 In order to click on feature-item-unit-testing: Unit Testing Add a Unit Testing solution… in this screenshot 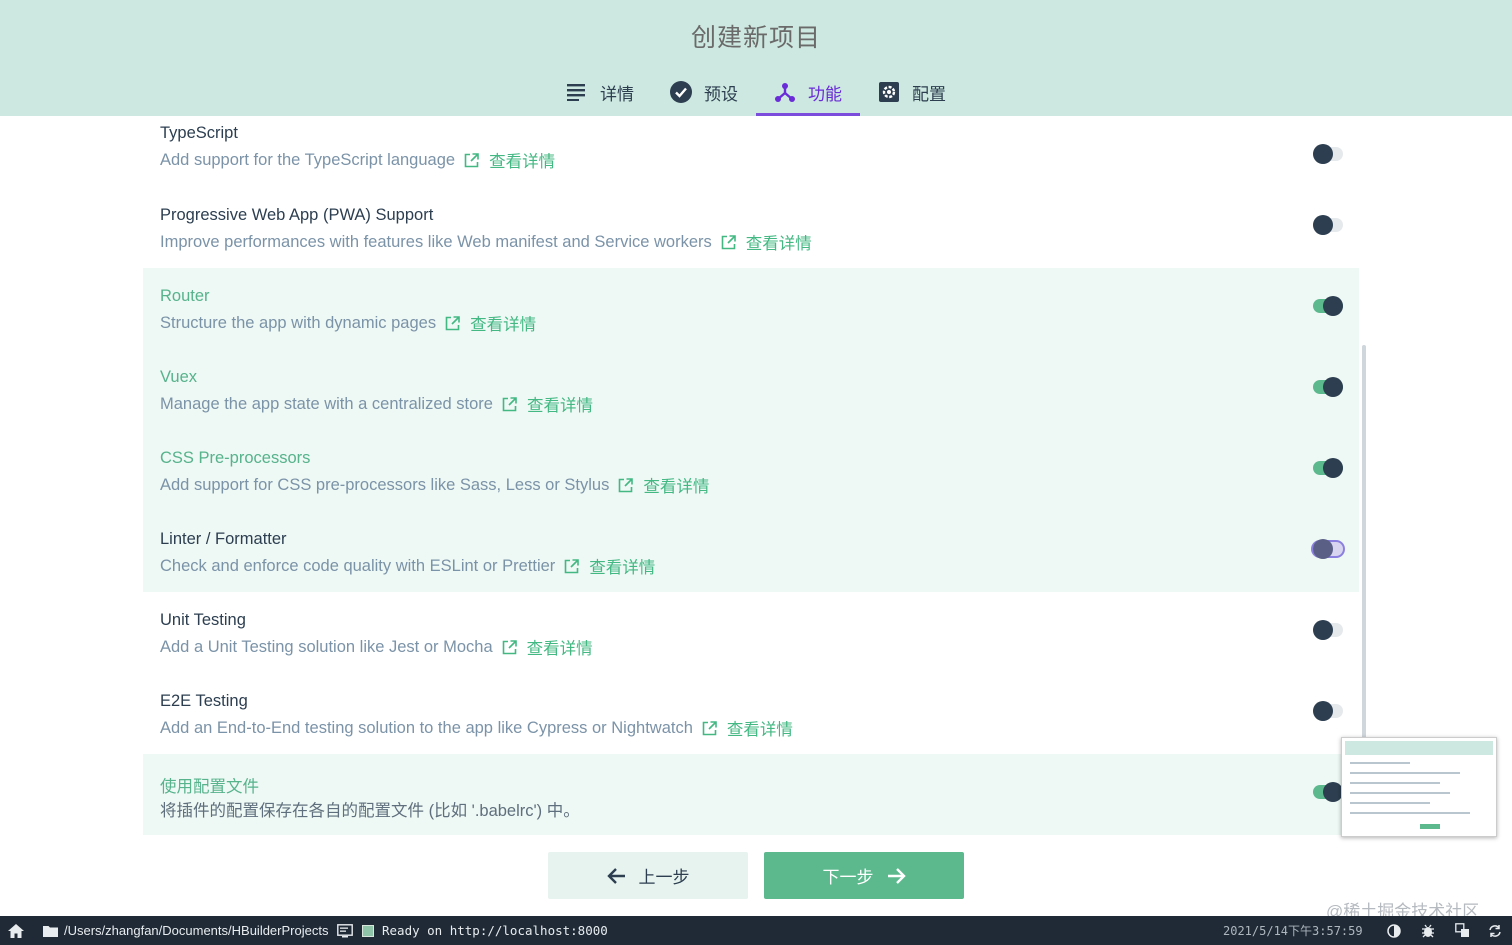, I will do `click(751, 632)`.